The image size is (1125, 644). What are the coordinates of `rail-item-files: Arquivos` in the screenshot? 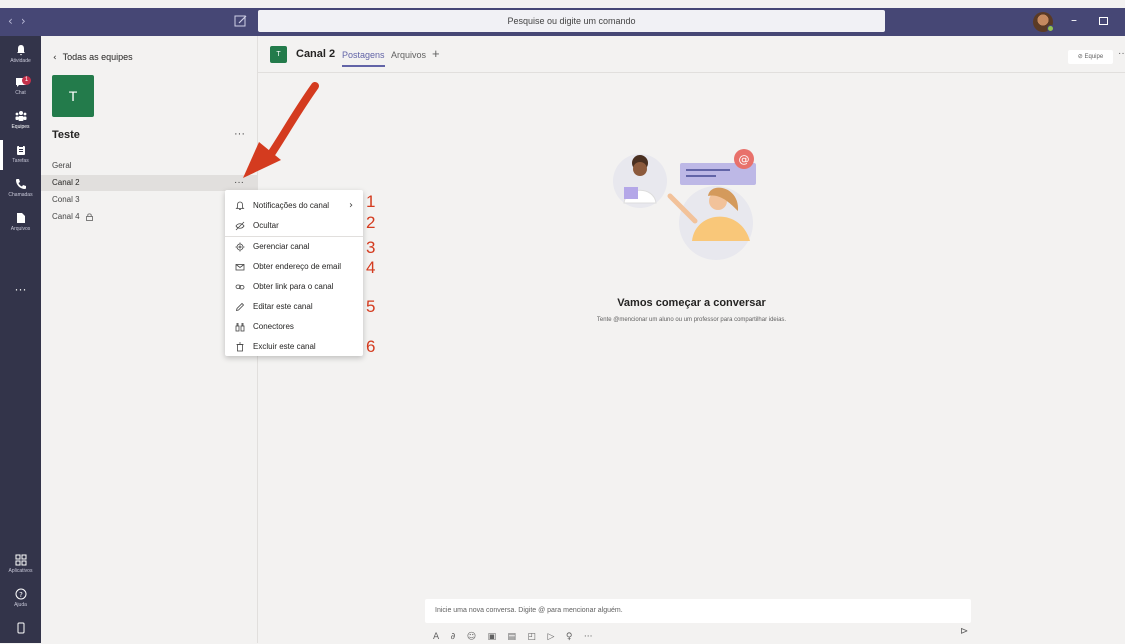 It's located at (20, 222).